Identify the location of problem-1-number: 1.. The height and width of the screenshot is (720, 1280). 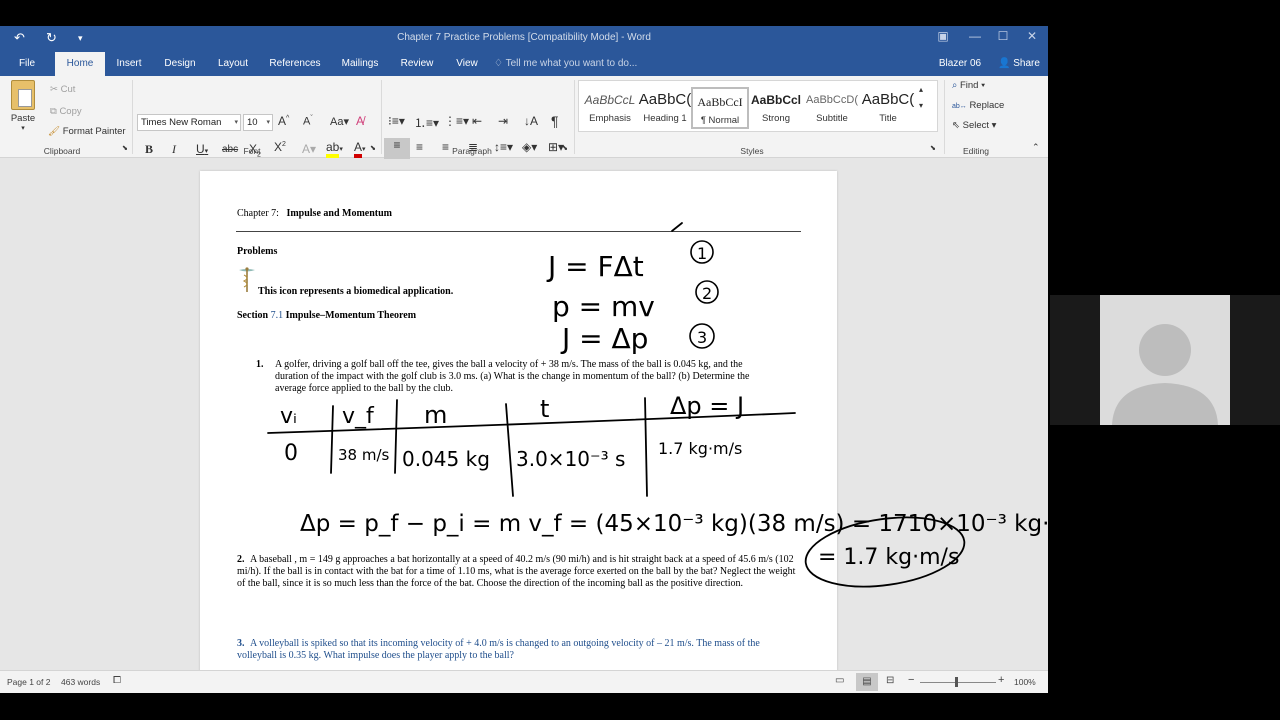
(260, 364).